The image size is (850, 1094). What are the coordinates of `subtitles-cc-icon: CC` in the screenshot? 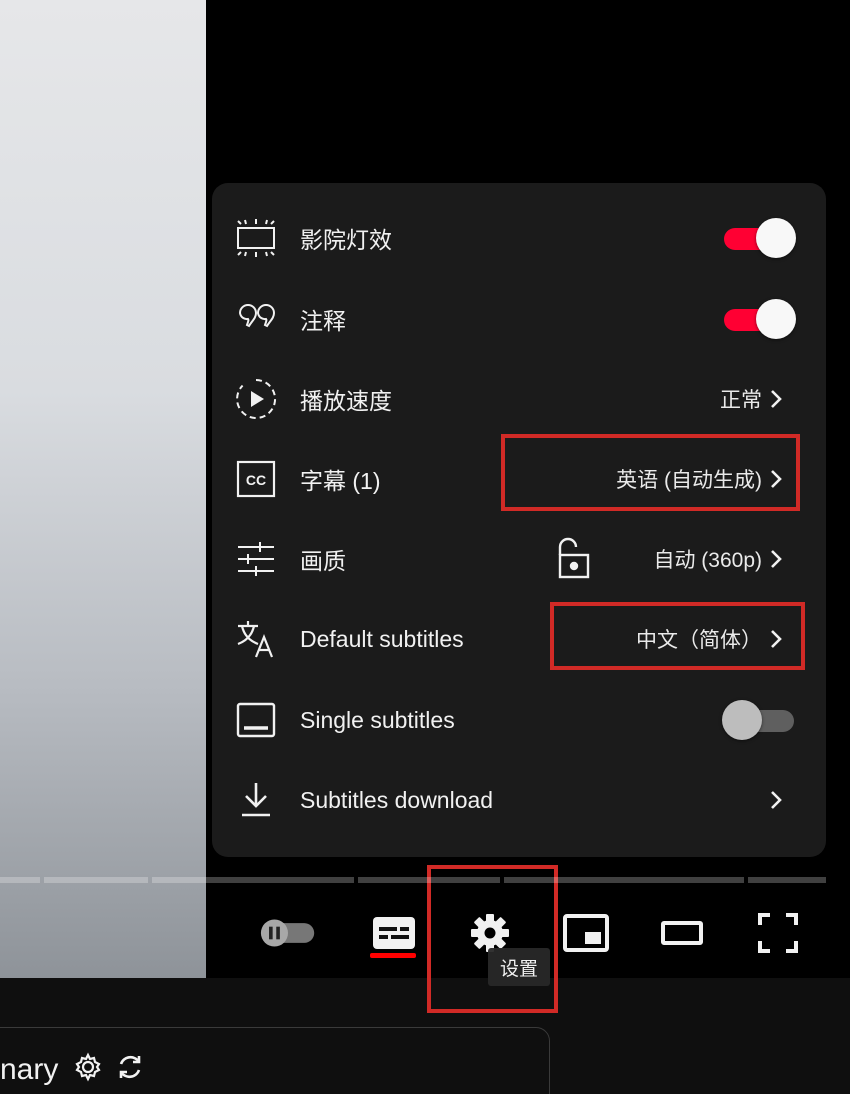 It's located at (256, 479).